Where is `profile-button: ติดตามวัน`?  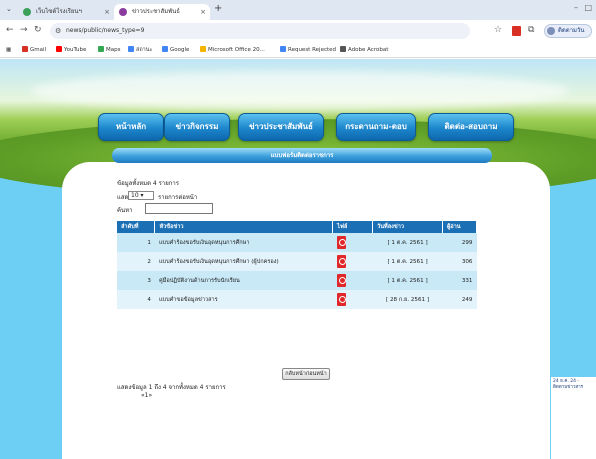 profile-button: ติดตามวัน is located at coordinates (568, 31).